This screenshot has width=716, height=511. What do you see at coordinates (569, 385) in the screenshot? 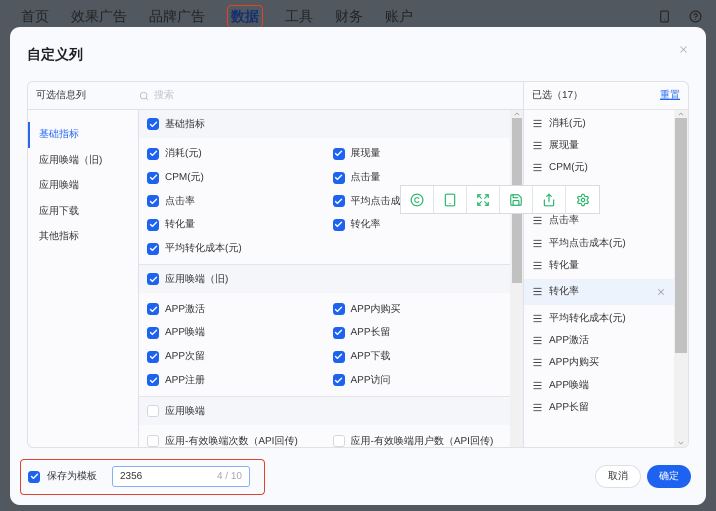
I see `selected-label: APP唤端` at bounding box center [569, 385].